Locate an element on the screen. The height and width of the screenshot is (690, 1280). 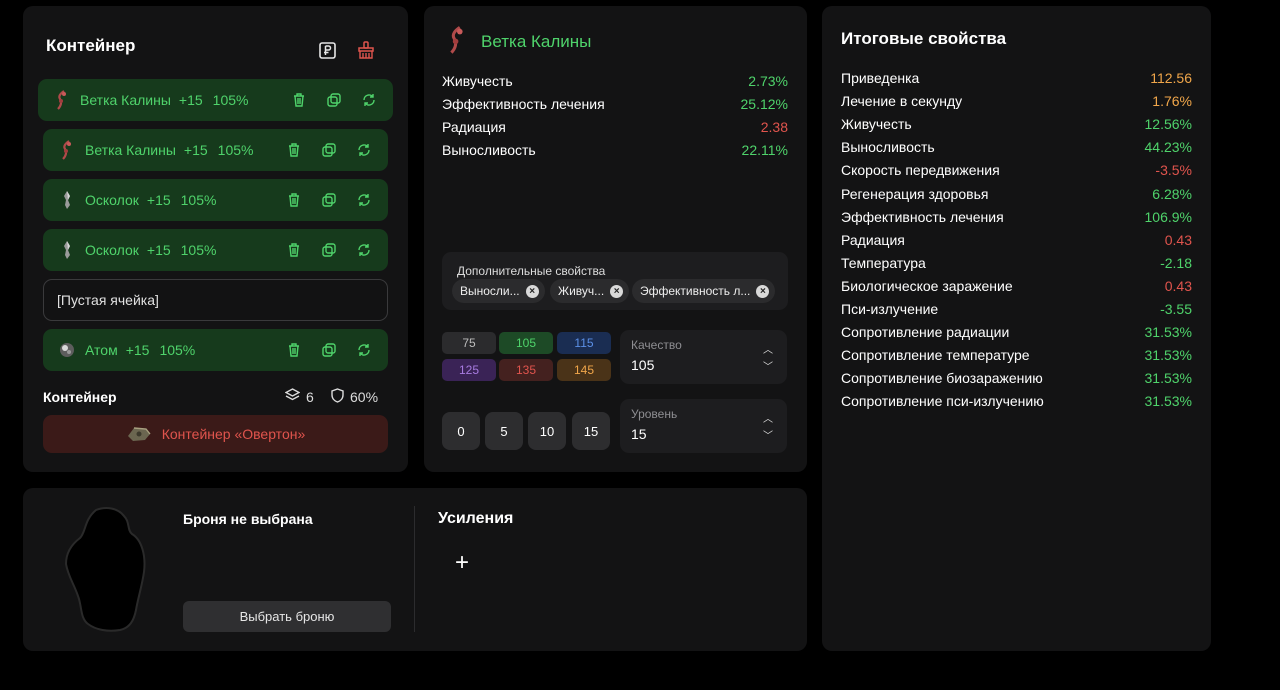
atom-icon is located at coordinates (67, 350).